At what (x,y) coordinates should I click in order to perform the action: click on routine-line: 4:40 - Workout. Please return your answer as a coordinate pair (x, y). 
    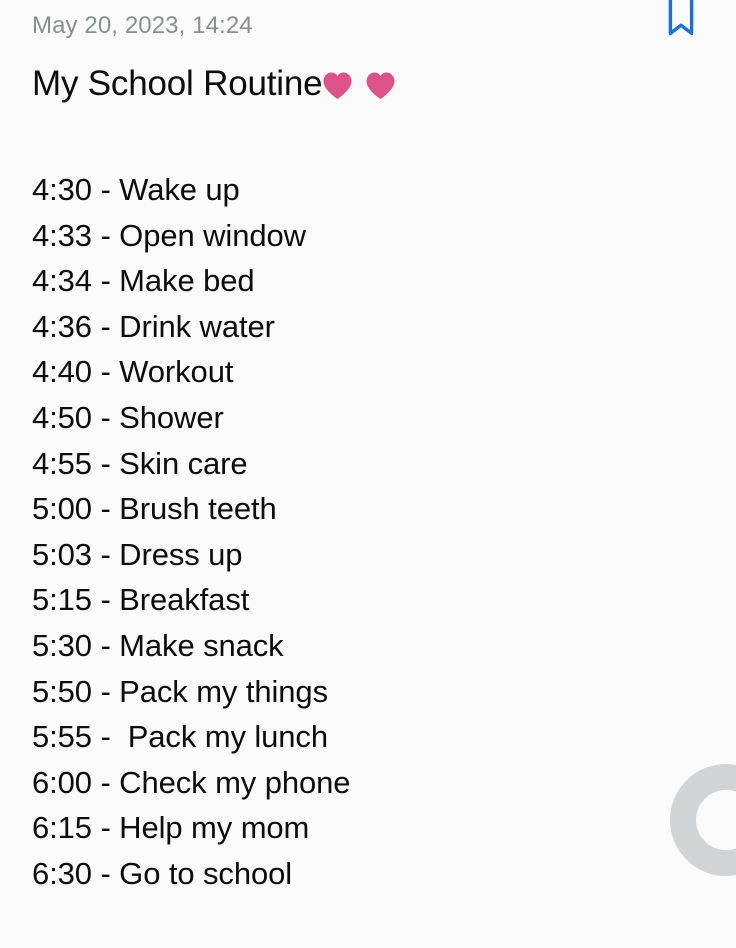
    Looking at the image, I should click on (133, 372).